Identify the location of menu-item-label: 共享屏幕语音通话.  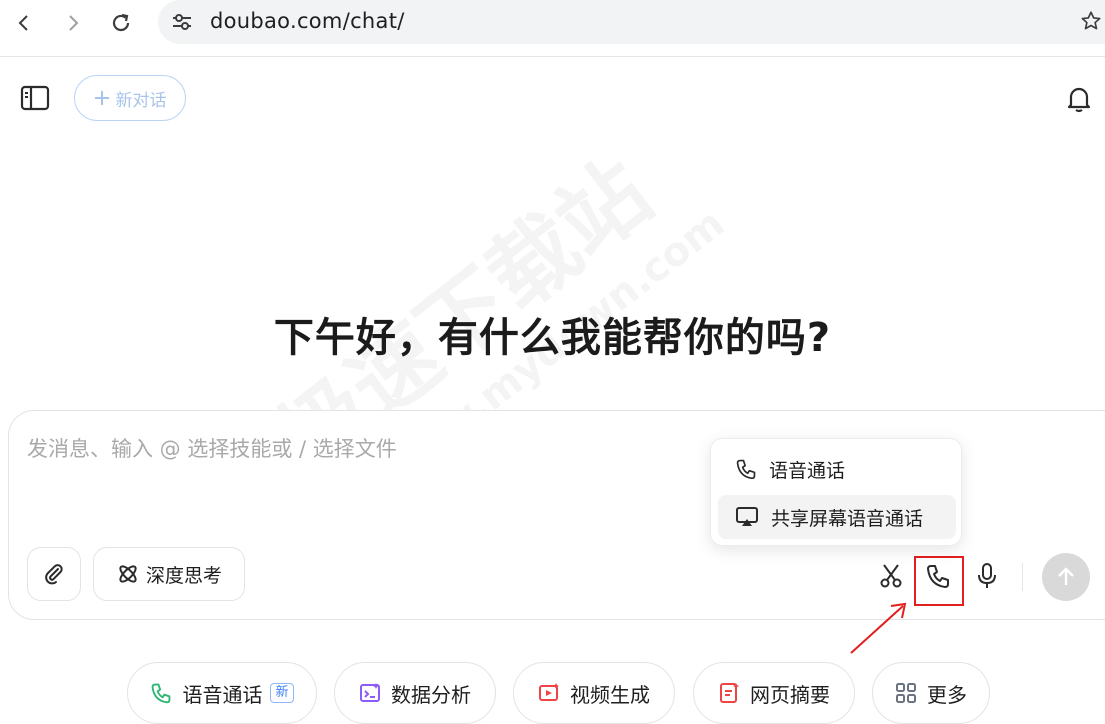
(847, 518).